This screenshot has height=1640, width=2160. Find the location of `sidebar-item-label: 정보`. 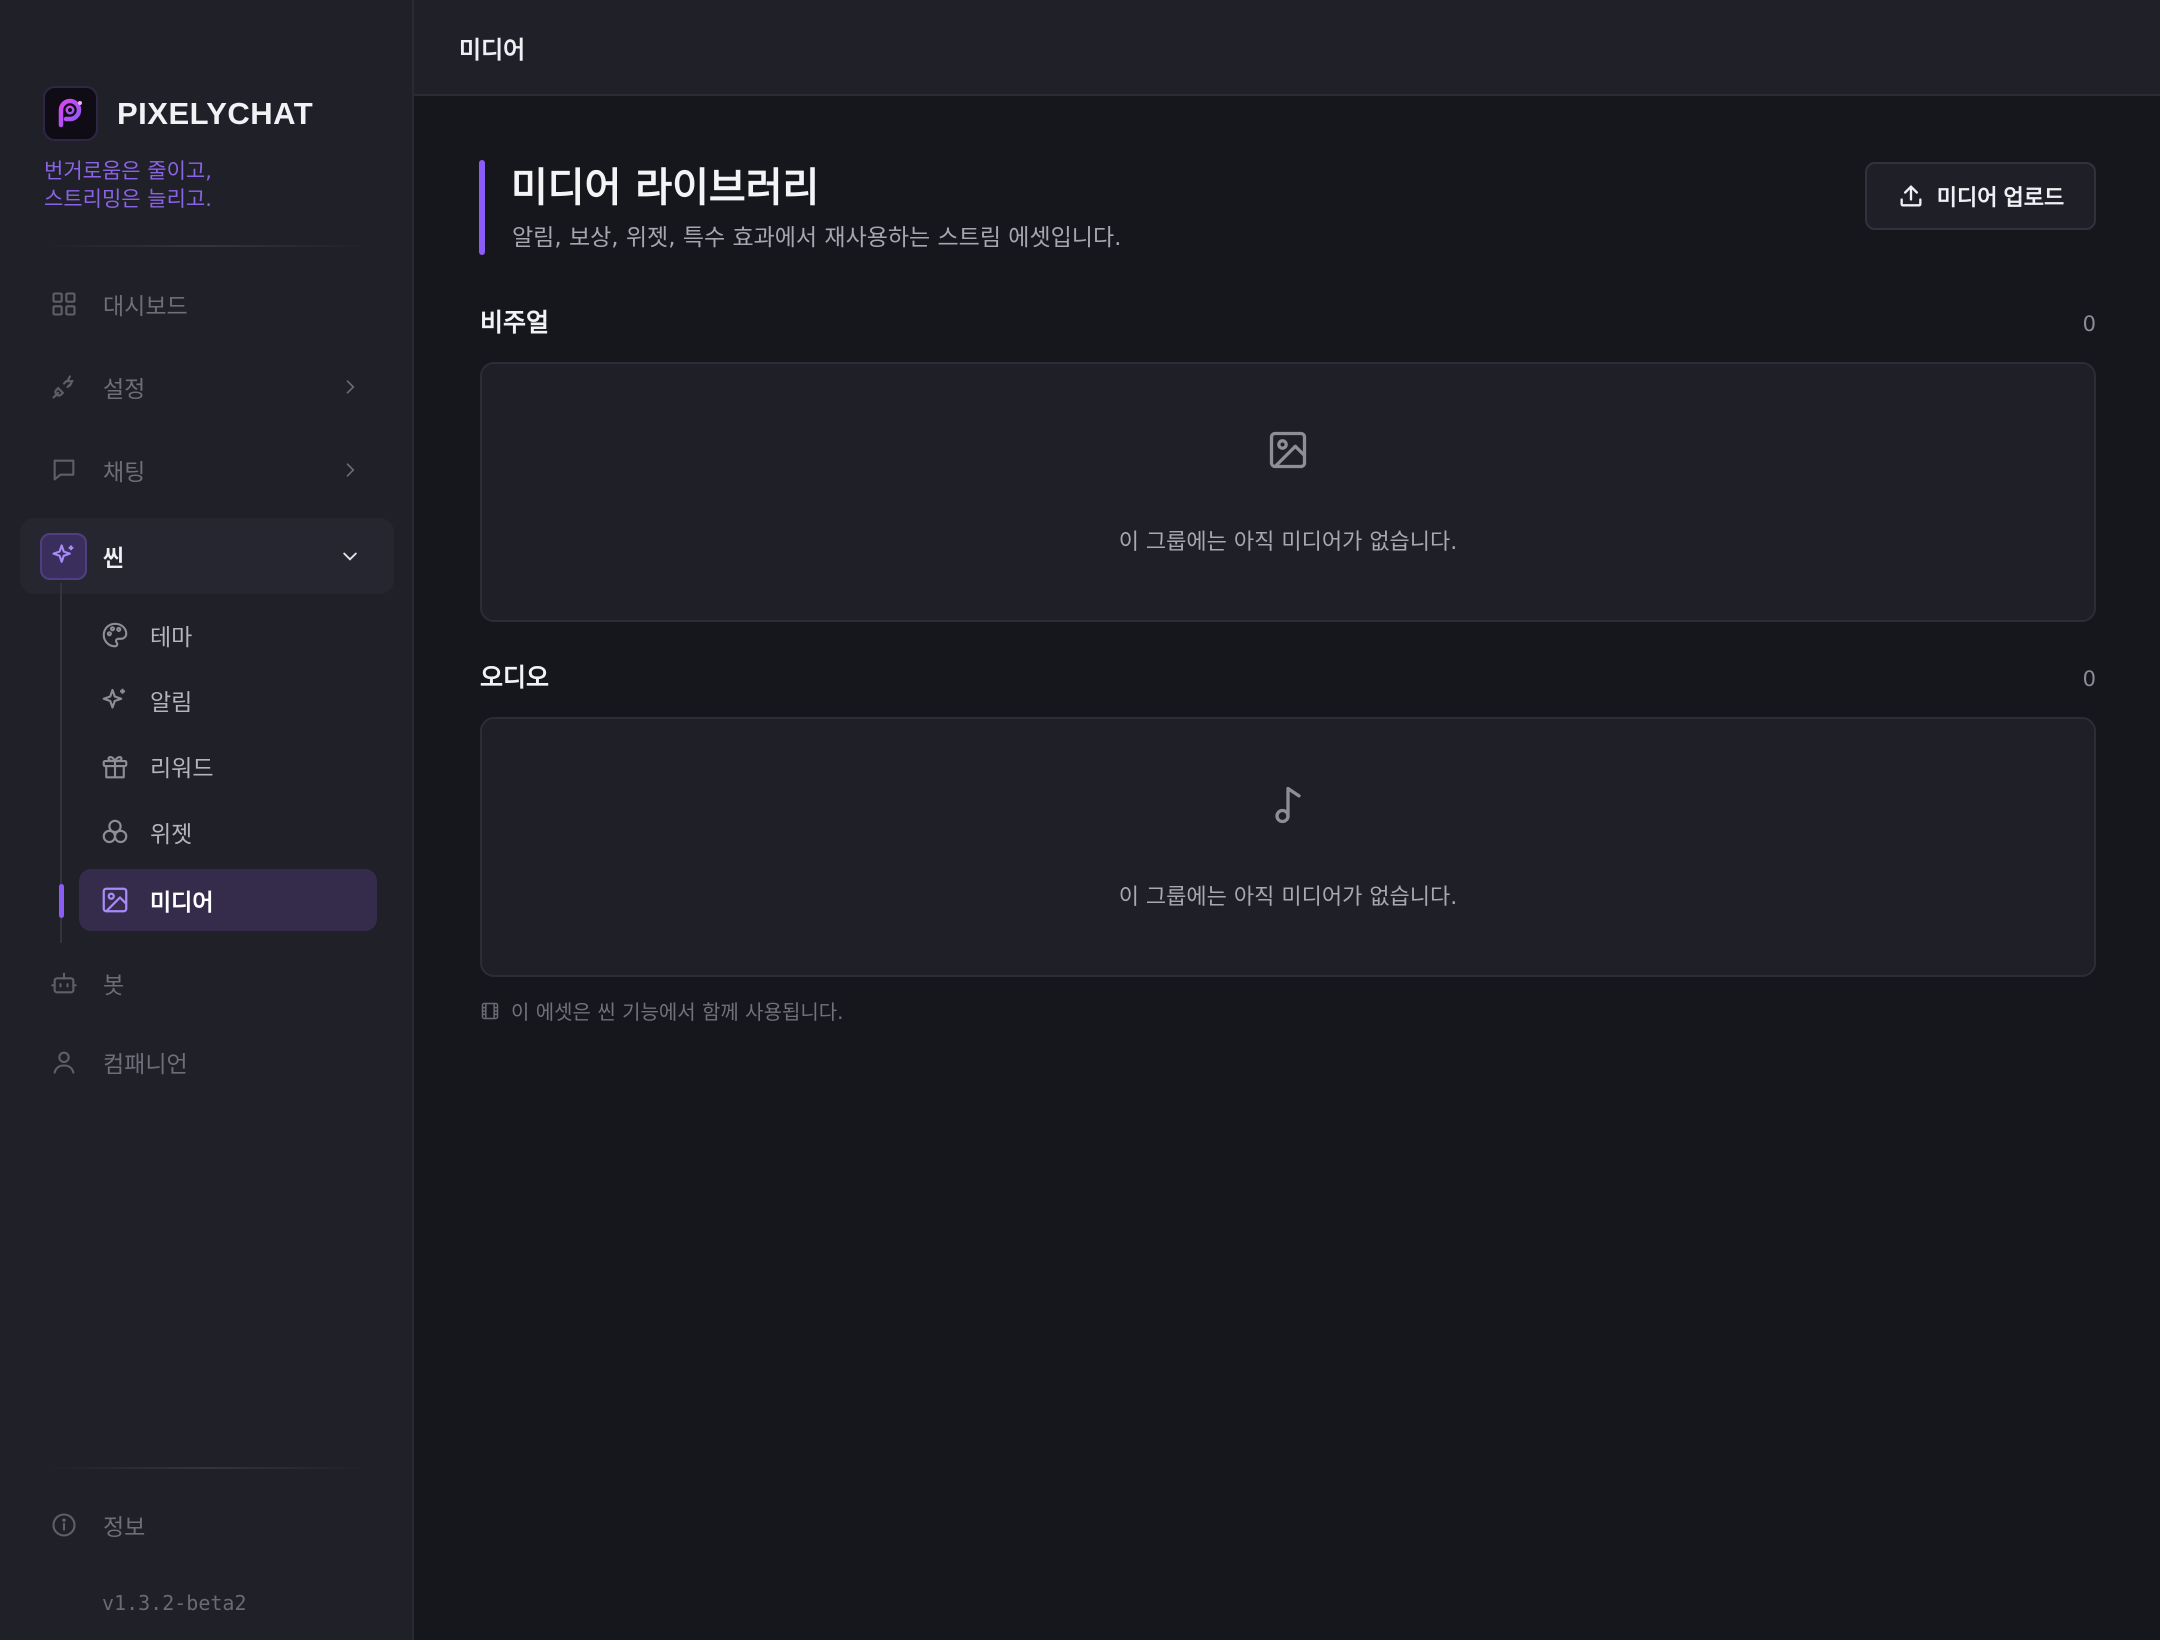

sidebar-item-label: 정보 is located at coordinates (124, 1528).